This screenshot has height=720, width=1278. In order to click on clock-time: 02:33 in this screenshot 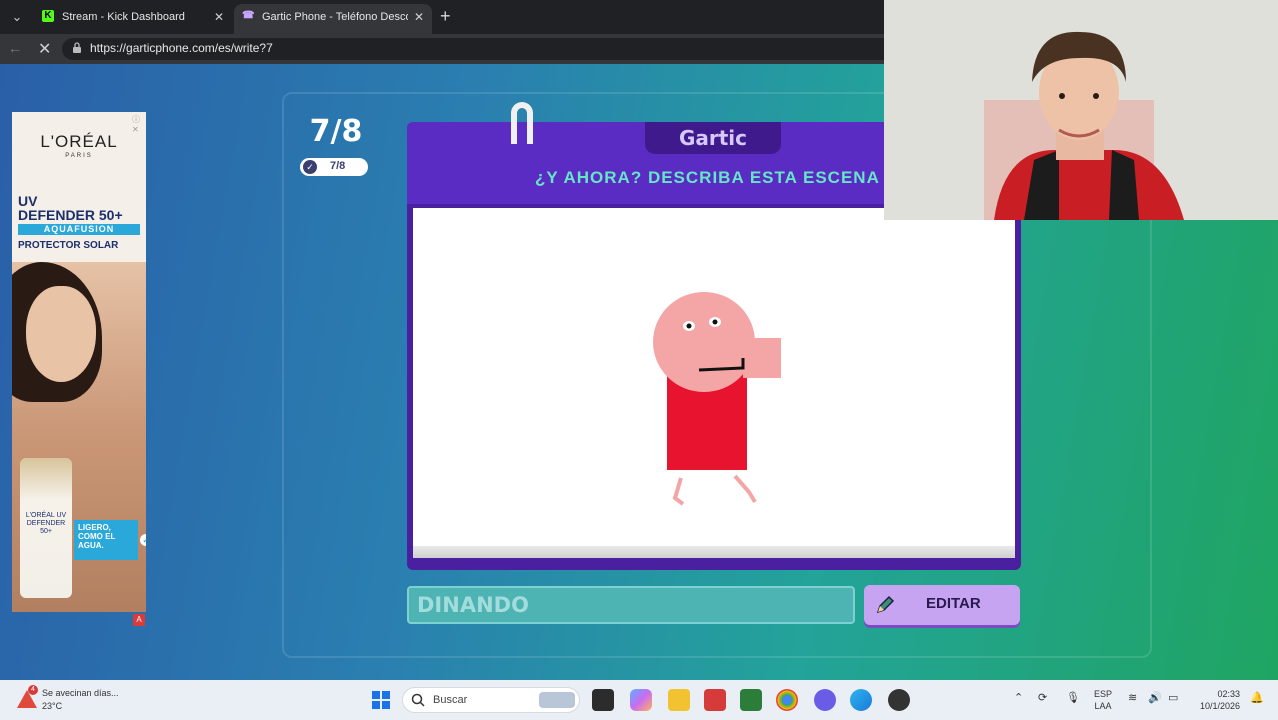, I will do `click(1228, 694)`.